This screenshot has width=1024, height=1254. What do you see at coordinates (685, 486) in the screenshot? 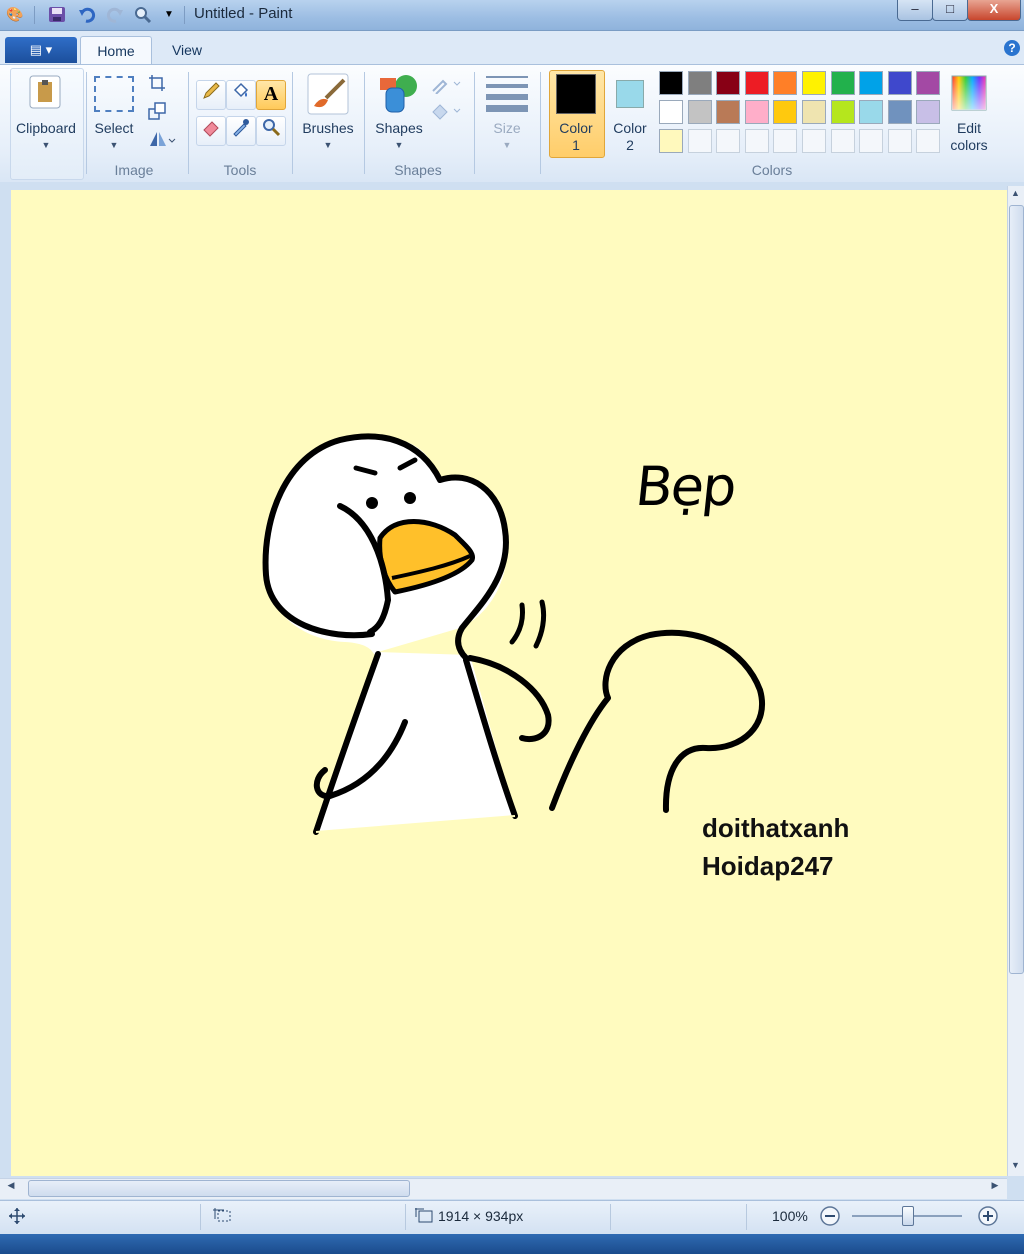
I see `handwritten-word: Bẹp` at bounding box center [685, 486].